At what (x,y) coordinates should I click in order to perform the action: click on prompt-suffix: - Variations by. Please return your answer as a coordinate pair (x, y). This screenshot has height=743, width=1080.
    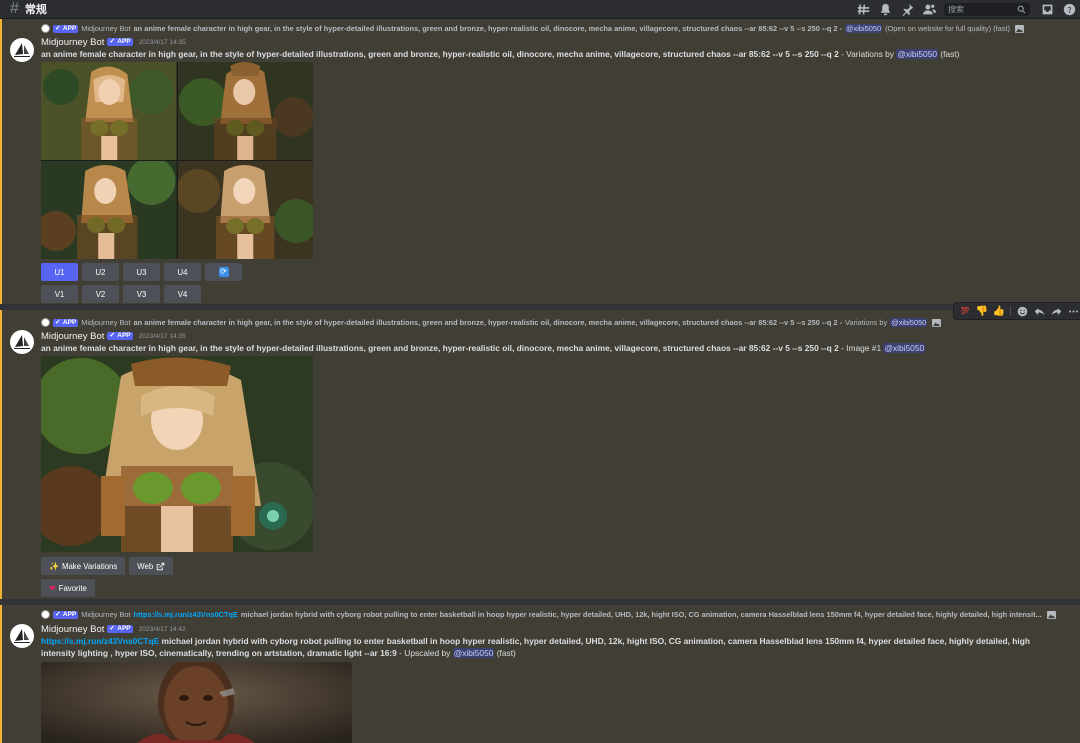
    Looking at the image, I should click on (867, 54).